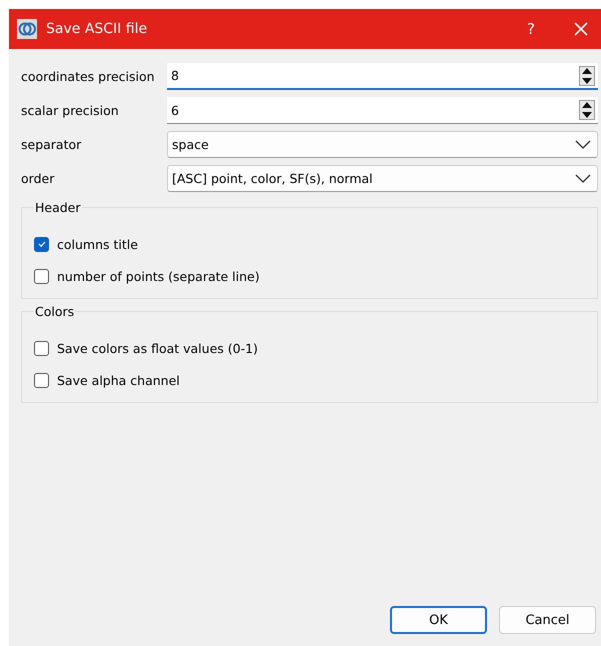 The height and width of the screenshot is (646, 601). I want to click on dropdown: [ASC] point, color, SF(s), normal, so click(382, 178).